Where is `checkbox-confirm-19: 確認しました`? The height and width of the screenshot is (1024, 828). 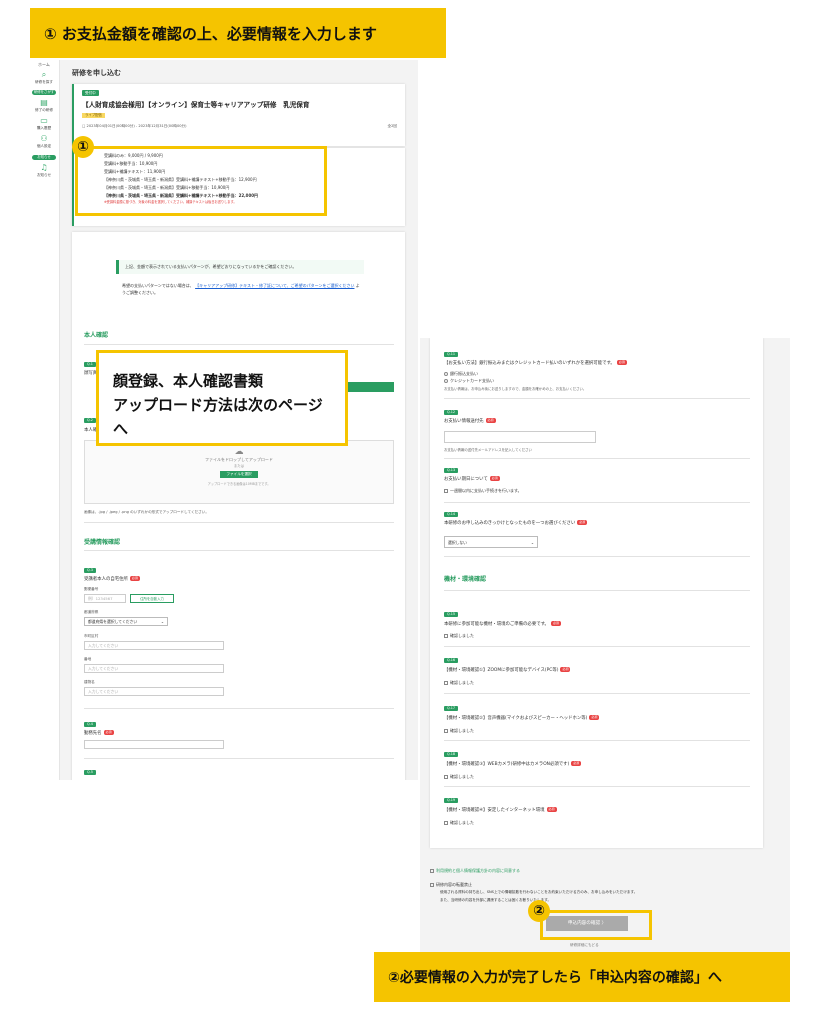 checkbox-confirm-19: 確認しました is located at coordinates (459, 823).